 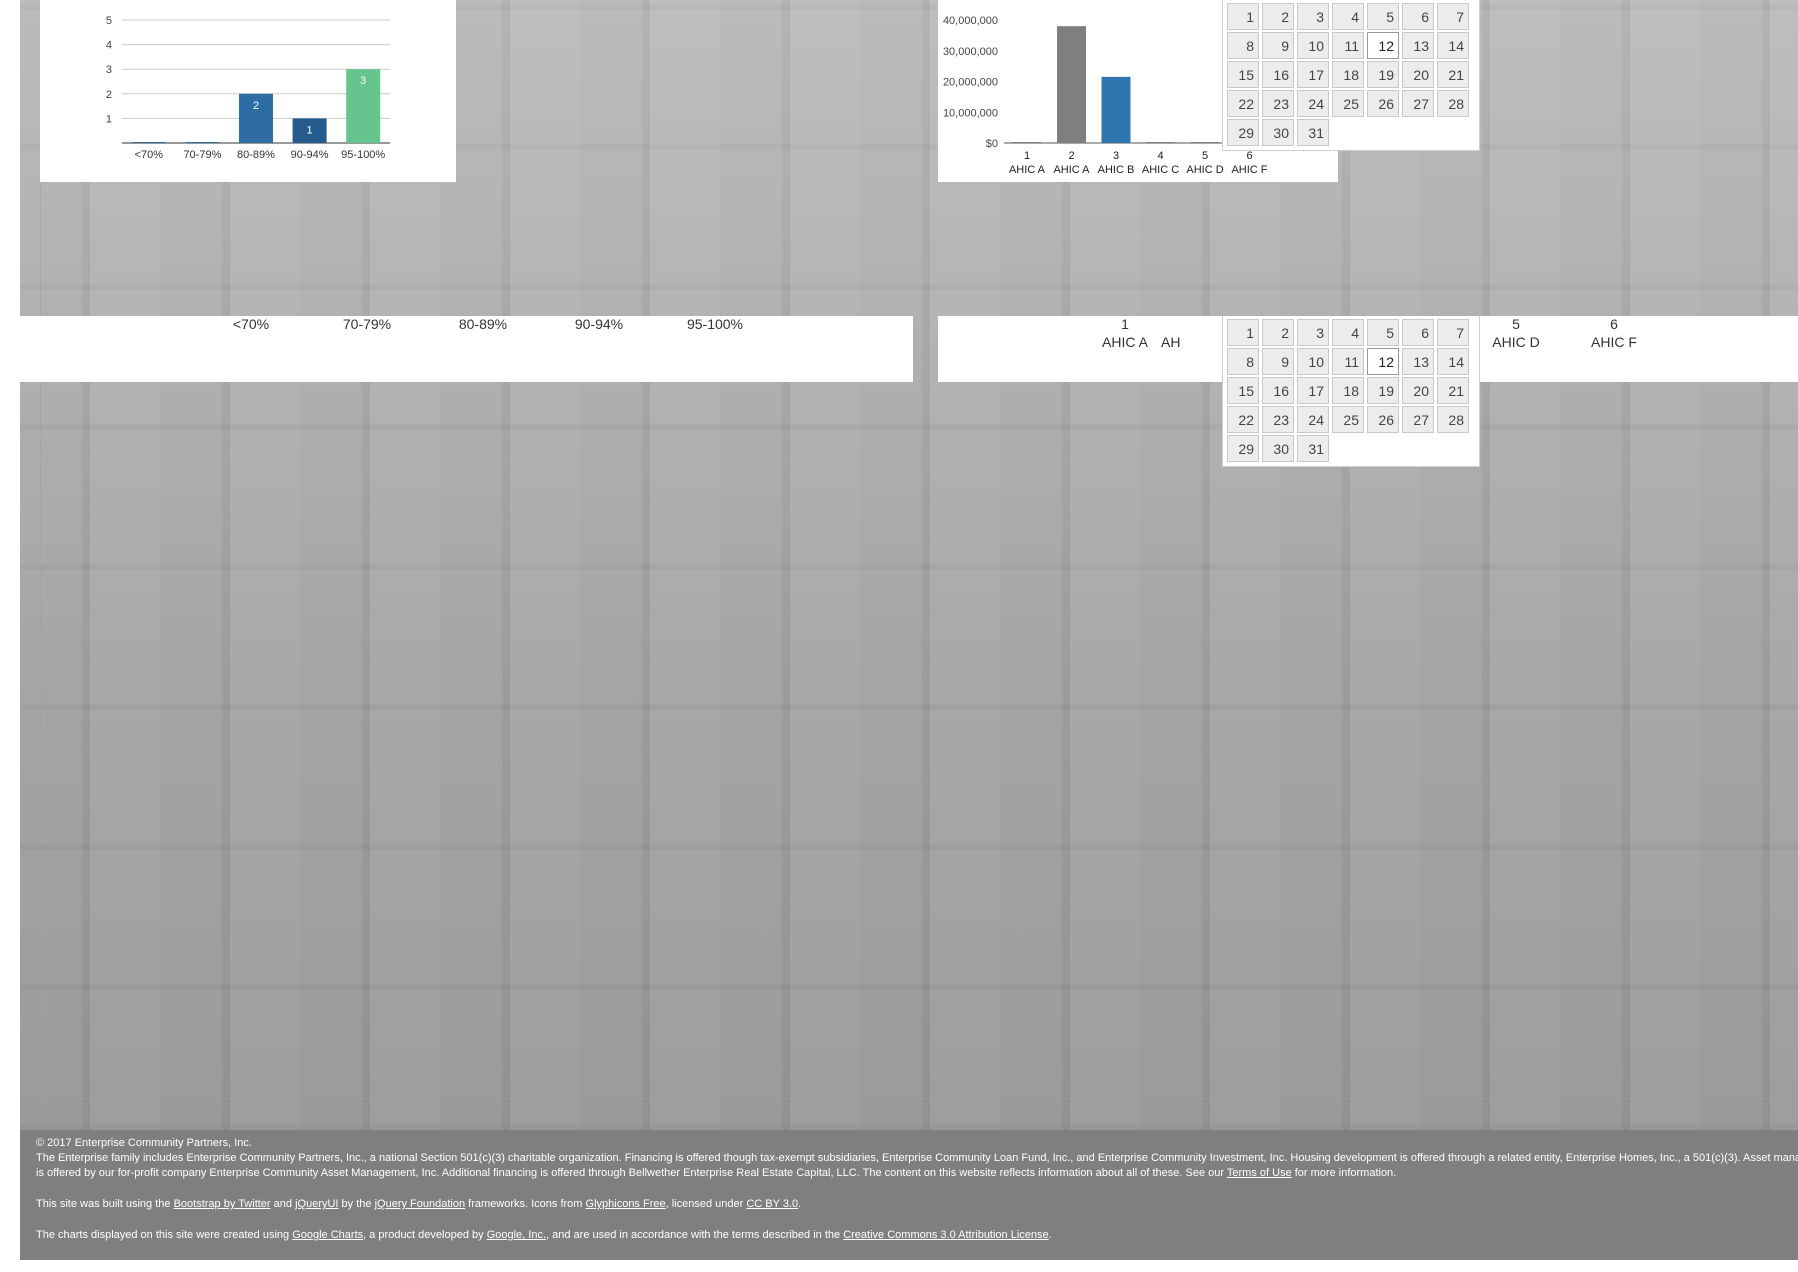 What do you see at coordinates (1249, 170) in the screenshot?
I see `x-category-label: AHIC F` at bounding box center [1249, 170].